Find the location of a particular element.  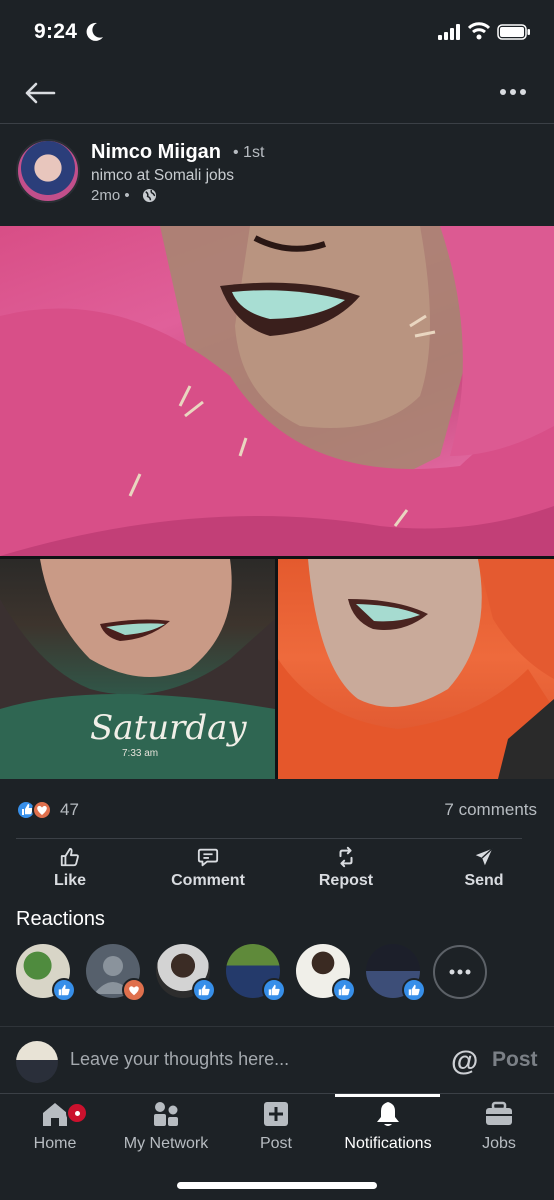

more-options-button is located at coordinates (513, 92).